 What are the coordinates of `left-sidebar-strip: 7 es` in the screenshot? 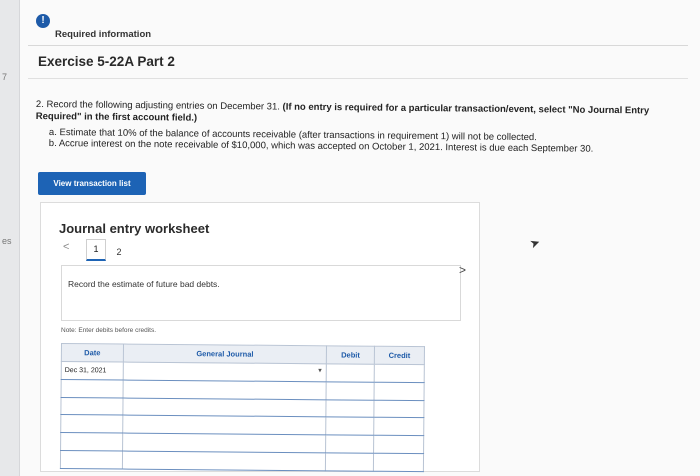 It's located at (10, 238).